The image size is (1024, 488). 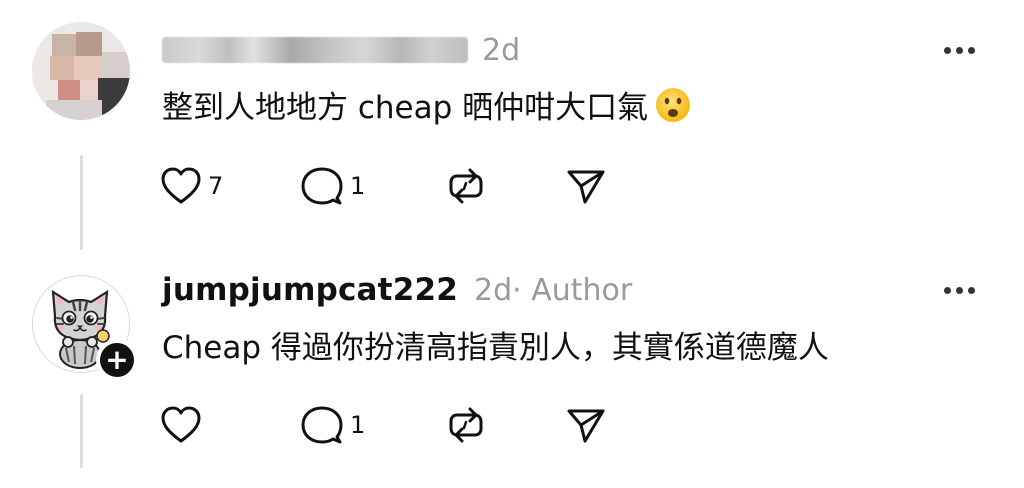 I want to click on avatar-blurred, so click(x=81, y=71).